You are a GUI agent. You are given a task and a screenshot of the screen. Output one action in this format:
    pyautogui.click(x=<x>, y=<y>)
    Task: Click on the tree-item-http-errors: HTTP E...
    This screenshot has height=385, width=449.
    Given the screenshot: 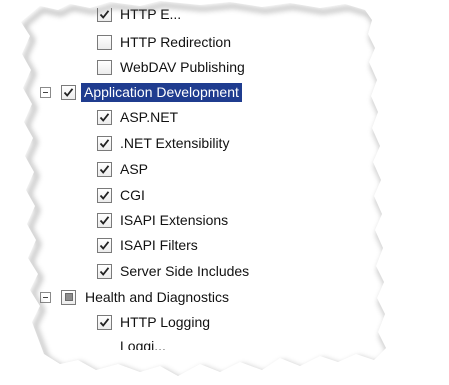 What is the action you would take?
    pyautogui.click(x=139, y=16)
    